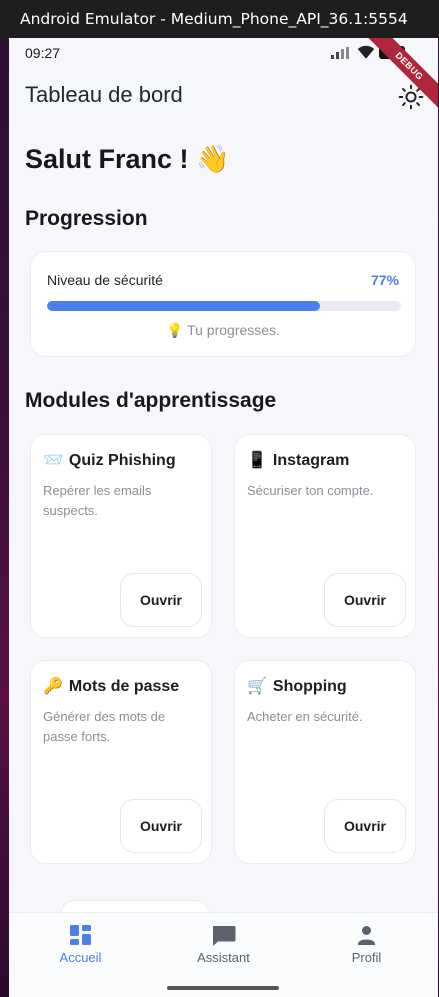 The image size is (439, 997). Describe the element at coordinates (127, 159) in the screenshot. I see `greeting-heading: Salut Franc ! 👋` at that location.